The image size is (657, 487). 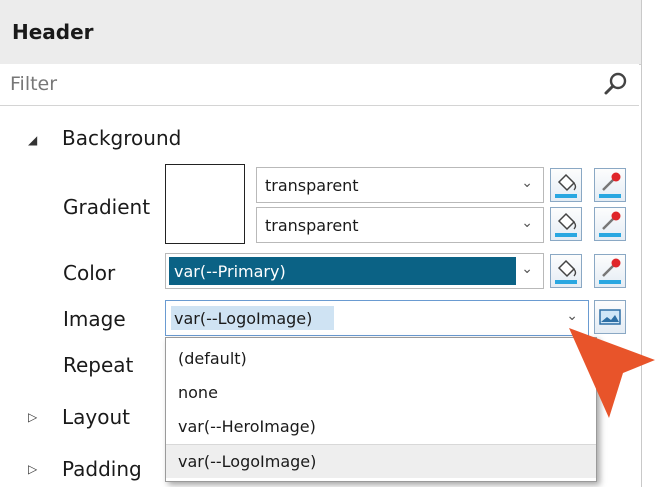 I want to click on filter-box: Filter, so click(x=319, y=85).